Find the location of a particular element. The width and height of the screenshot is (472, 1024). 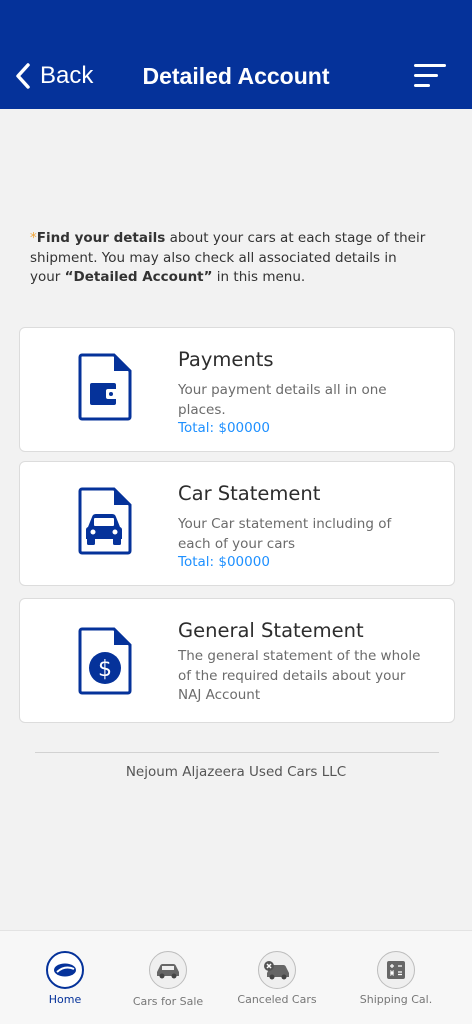

tab-canceled-cars: Canceled Cars is located at coordinates (277, 978).